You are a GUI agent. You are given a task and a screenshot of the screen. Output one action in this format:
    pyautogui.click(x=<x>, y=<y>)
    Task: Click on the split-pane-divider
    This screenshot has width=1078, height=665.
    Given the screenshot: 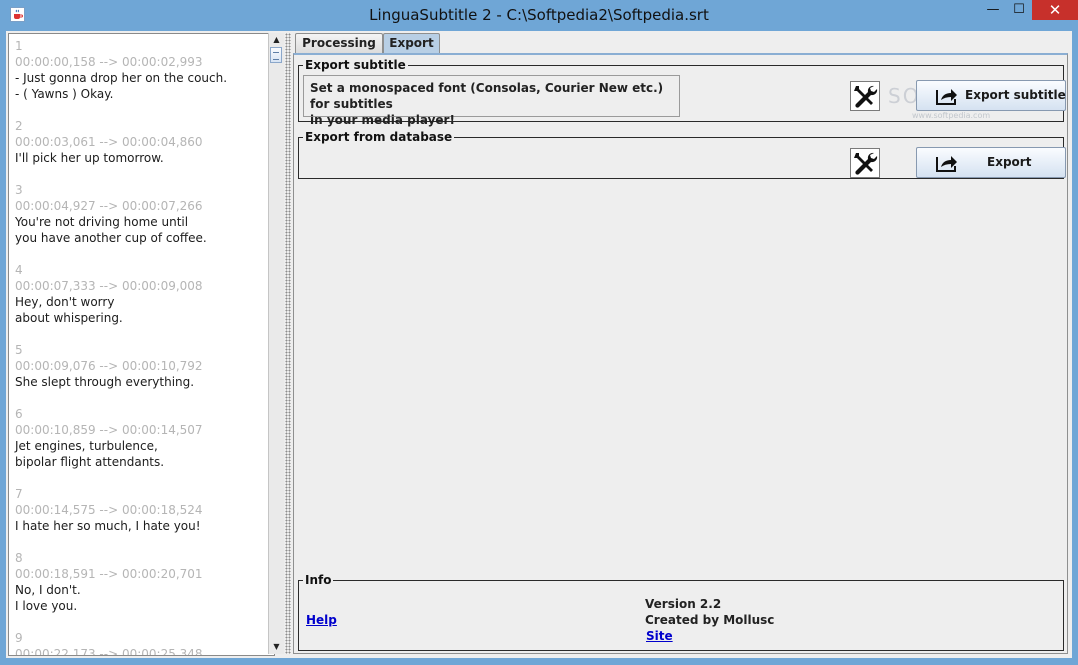 What is the action you would take?
    pyautogui.click(x=288, y=343)
    